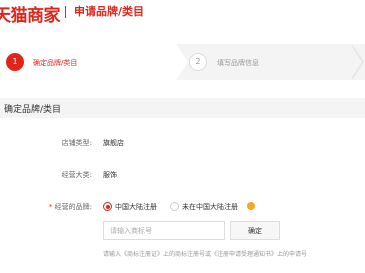 The width and height of the screenshot is (365, 273). Describe the element at coordinates (30, 13) in the screenshot. I see `tmall-merchant-logo: 天猫商家` at that location.